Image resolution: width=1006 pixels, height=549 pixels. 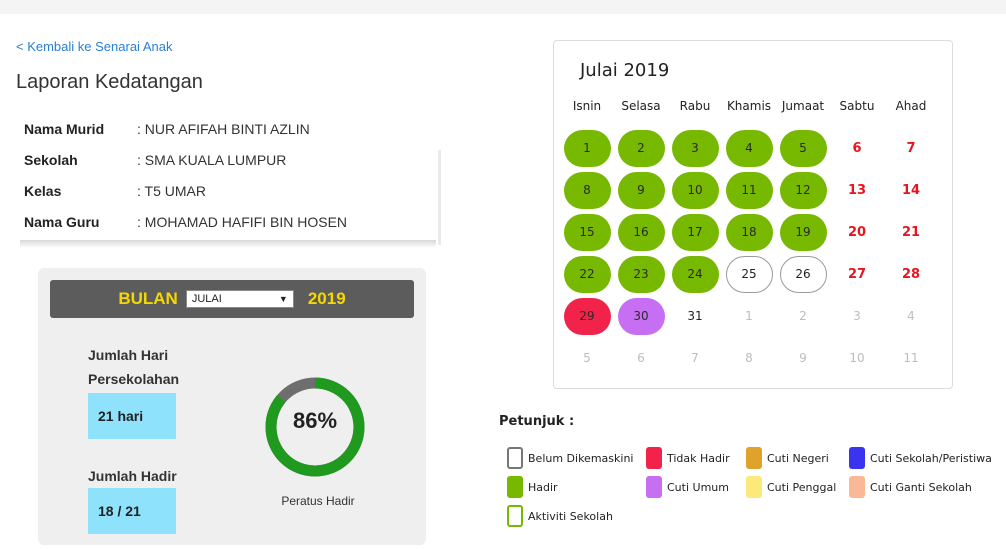 I want to click on calendar-day-muted: 10, so click(x=857, y=358).